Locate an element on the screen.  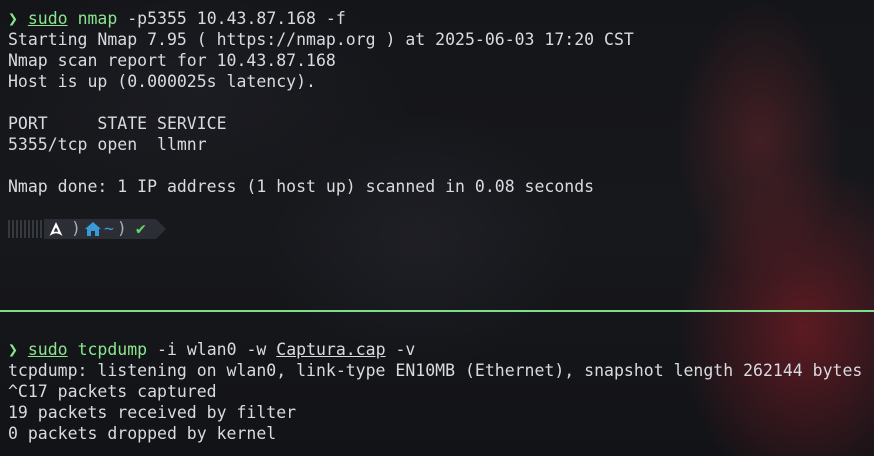
output-line: 5355/tcp open llmnr is located at coordinates (107, 144).